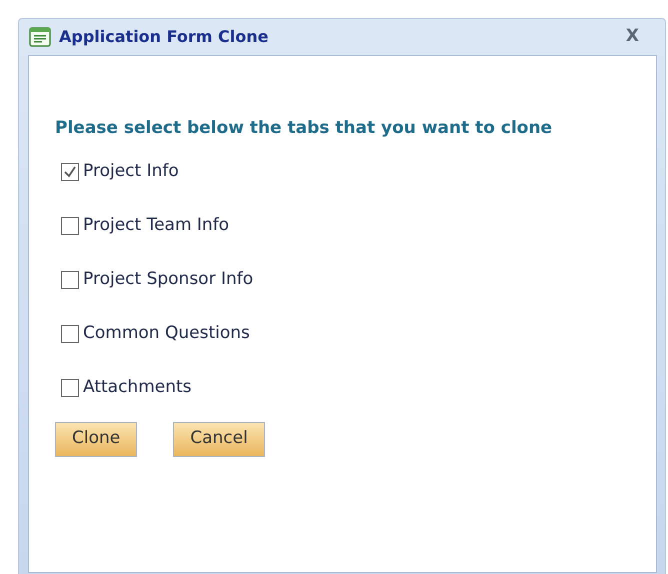 This screenshot has width=668, height=574. I want to click on option-label: Common Questions, so click(166, 333).